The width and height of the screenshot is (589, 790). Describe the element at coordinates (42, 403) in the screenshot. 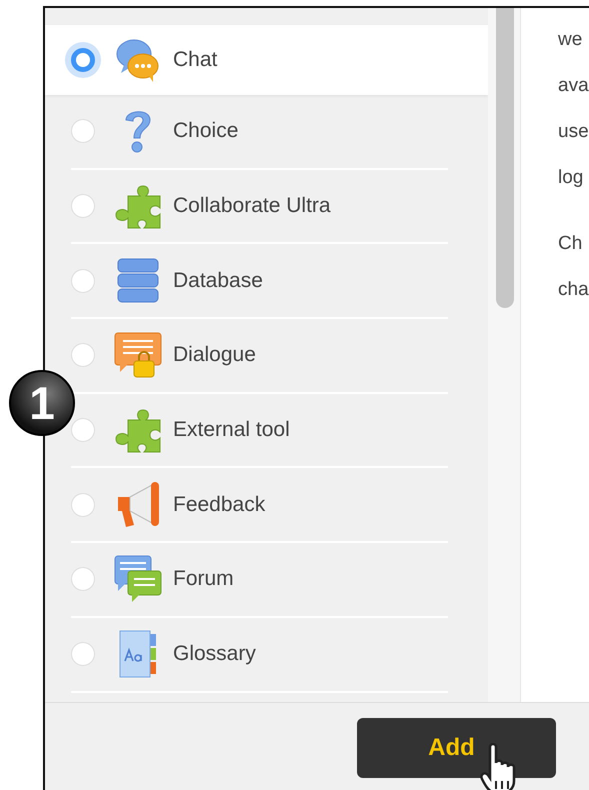

I see `step-number-badge: 1` at that location.